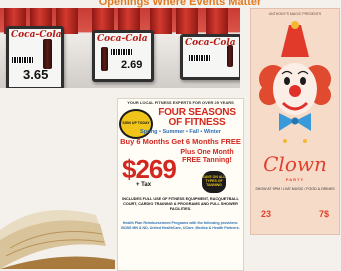 The height and width of the screenshot is (271, 341). Describe the element at coordinates (295, 14) in the screenshot. I see `poster-presenter: ANTHONY'S MAGIC PRESENTS` at that location.